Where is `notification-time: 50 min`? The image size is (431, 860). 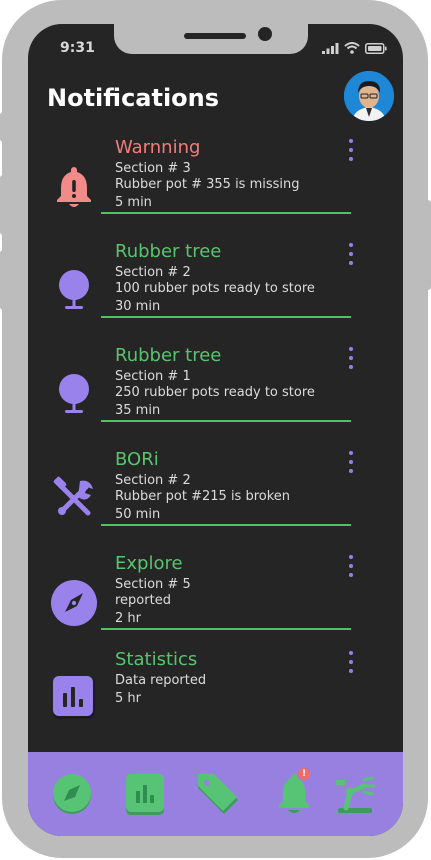 notification-time: 50 min is located at coordinates (138, 514).